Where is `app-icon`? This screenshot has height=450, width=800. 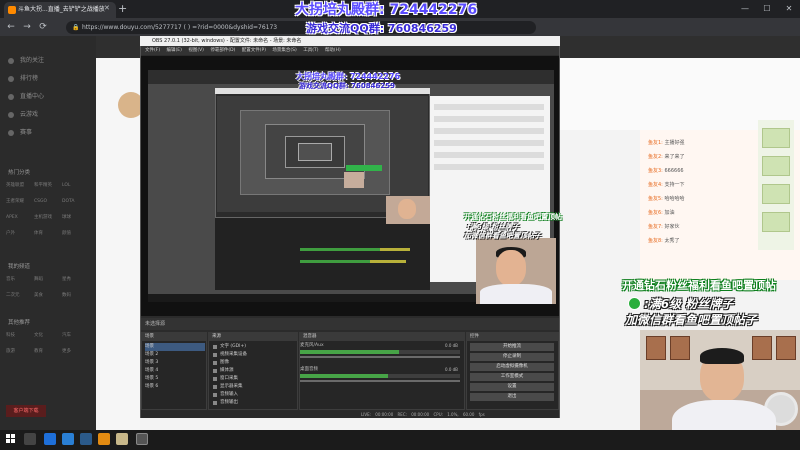 app-icon is located at coordinates (104, 439).